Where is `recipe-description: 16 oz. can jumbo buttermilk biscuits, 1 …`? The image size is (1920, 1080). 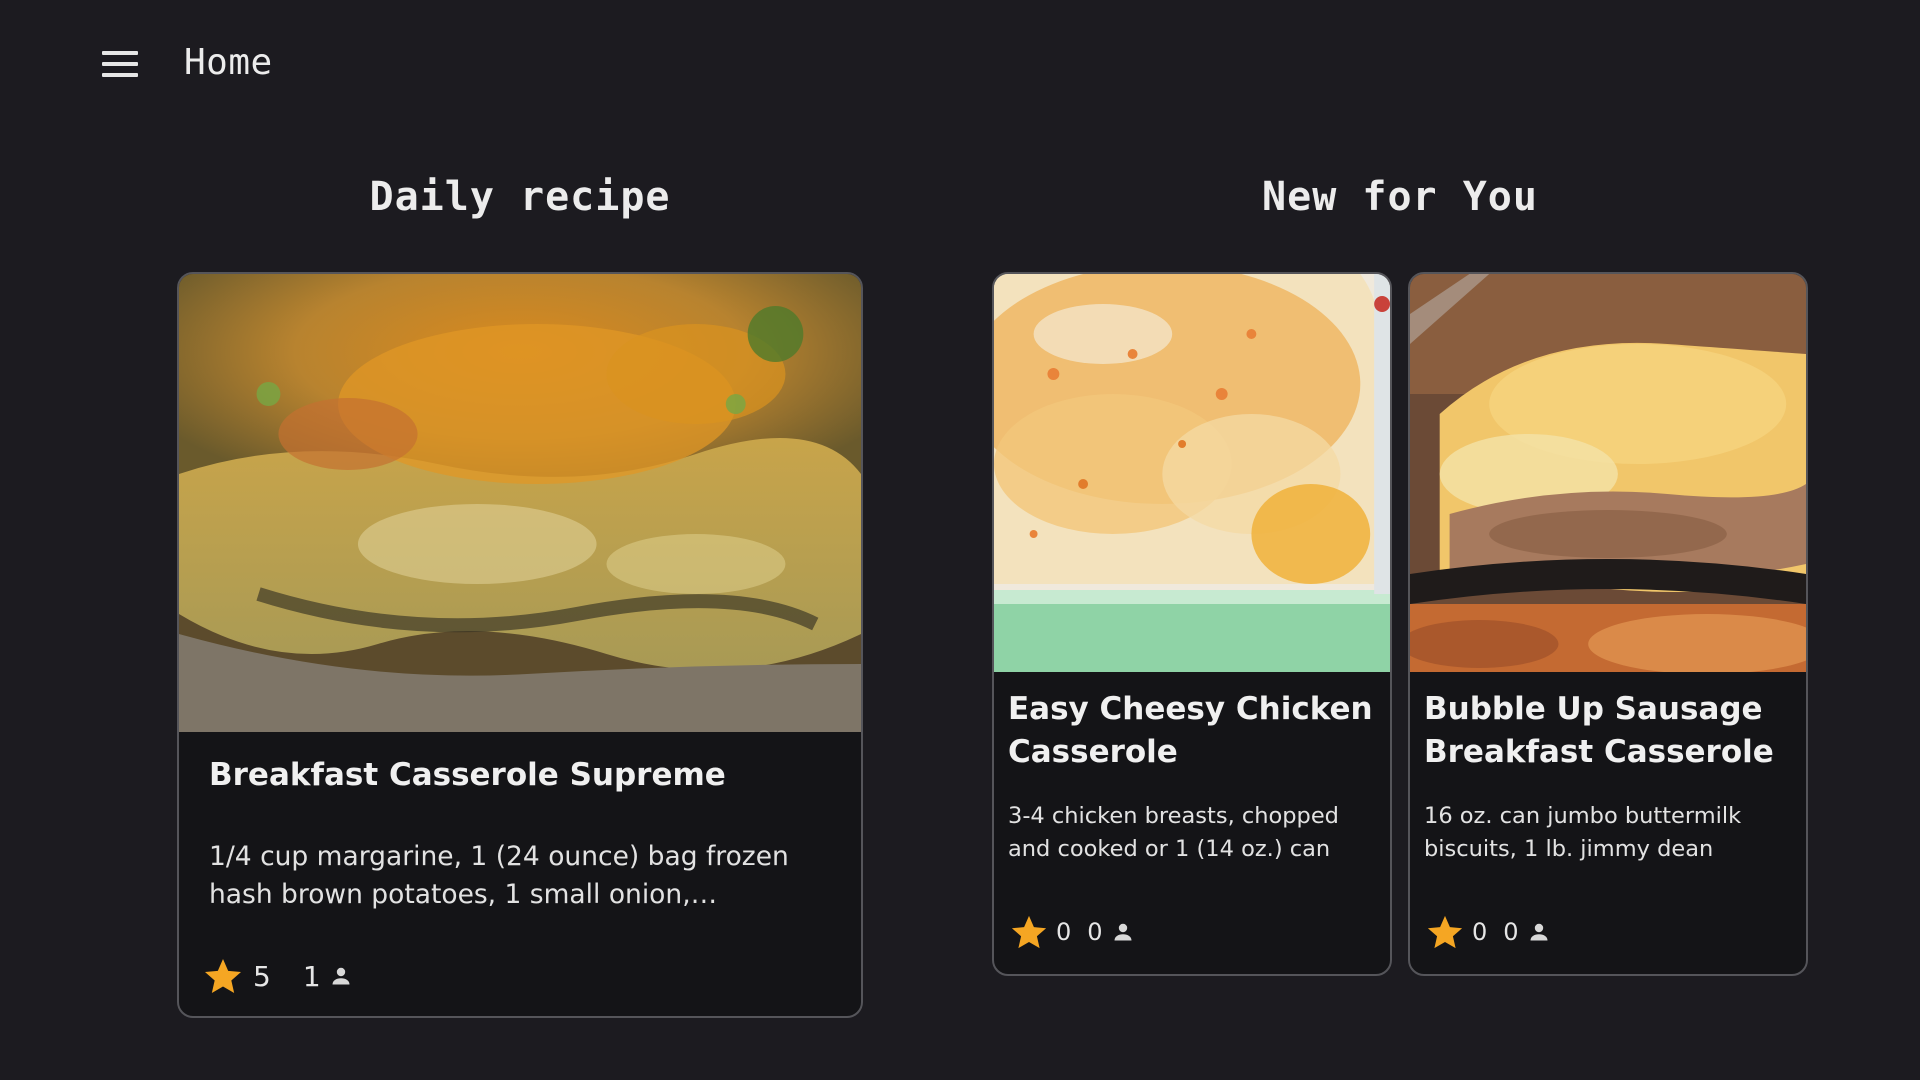 recipe-description: 16 oz. can jumbo buttermilk biscuits, 1 … is located at coordinates (1583, 832).